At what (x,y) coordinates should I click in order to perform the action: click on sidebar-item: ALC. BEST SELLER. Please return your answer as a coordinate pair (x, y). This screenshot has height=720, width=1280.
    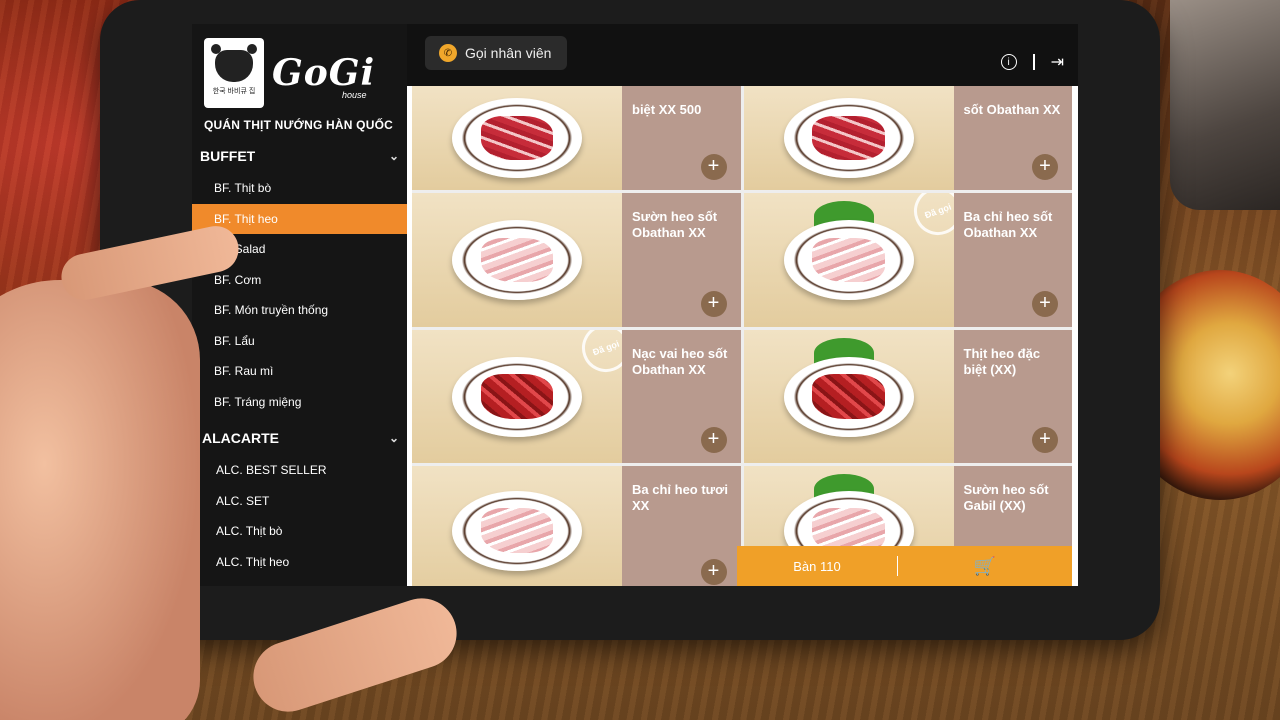
    Looking at the image, I should click on (299, 470).